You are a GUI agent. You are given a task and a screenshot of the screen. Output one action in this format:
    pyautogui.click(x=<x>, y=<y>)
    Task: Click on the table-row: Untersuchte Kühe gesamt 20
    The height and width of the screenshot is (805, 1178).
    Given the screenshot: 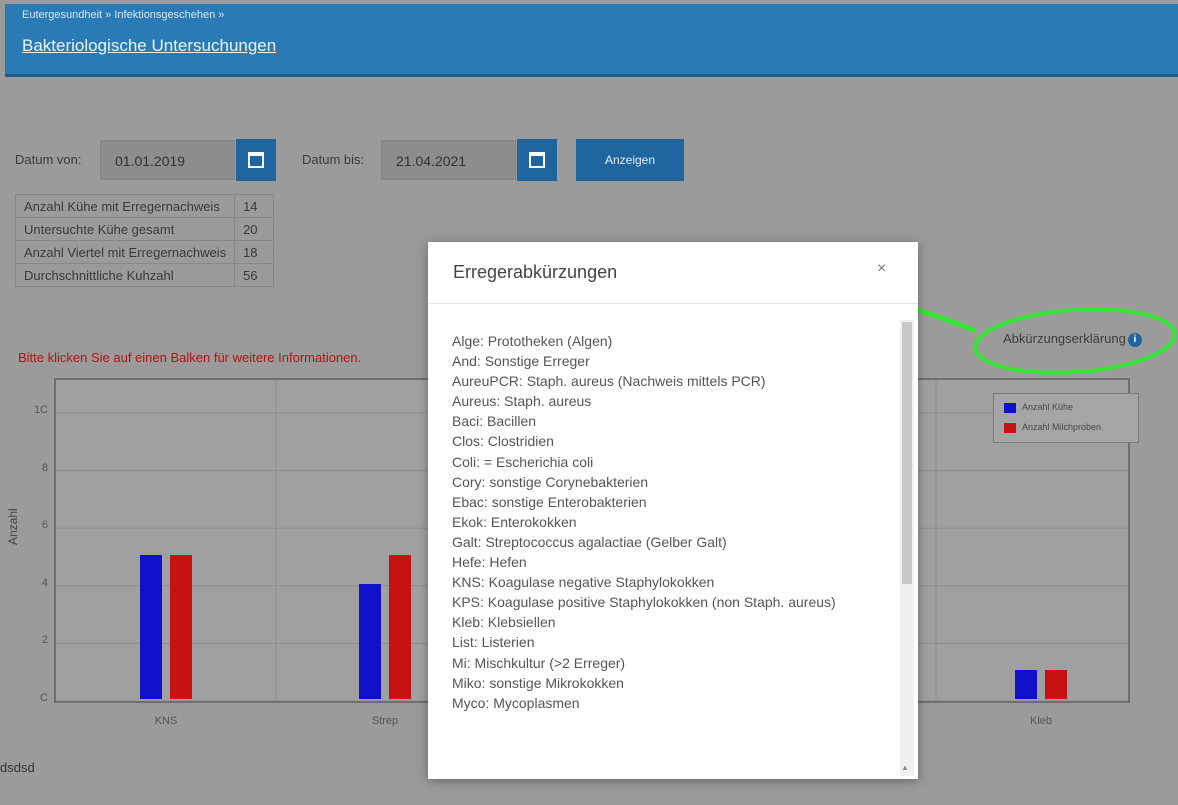 What is the action you would take?
    pyautogui.click(x=144, y=229)
    